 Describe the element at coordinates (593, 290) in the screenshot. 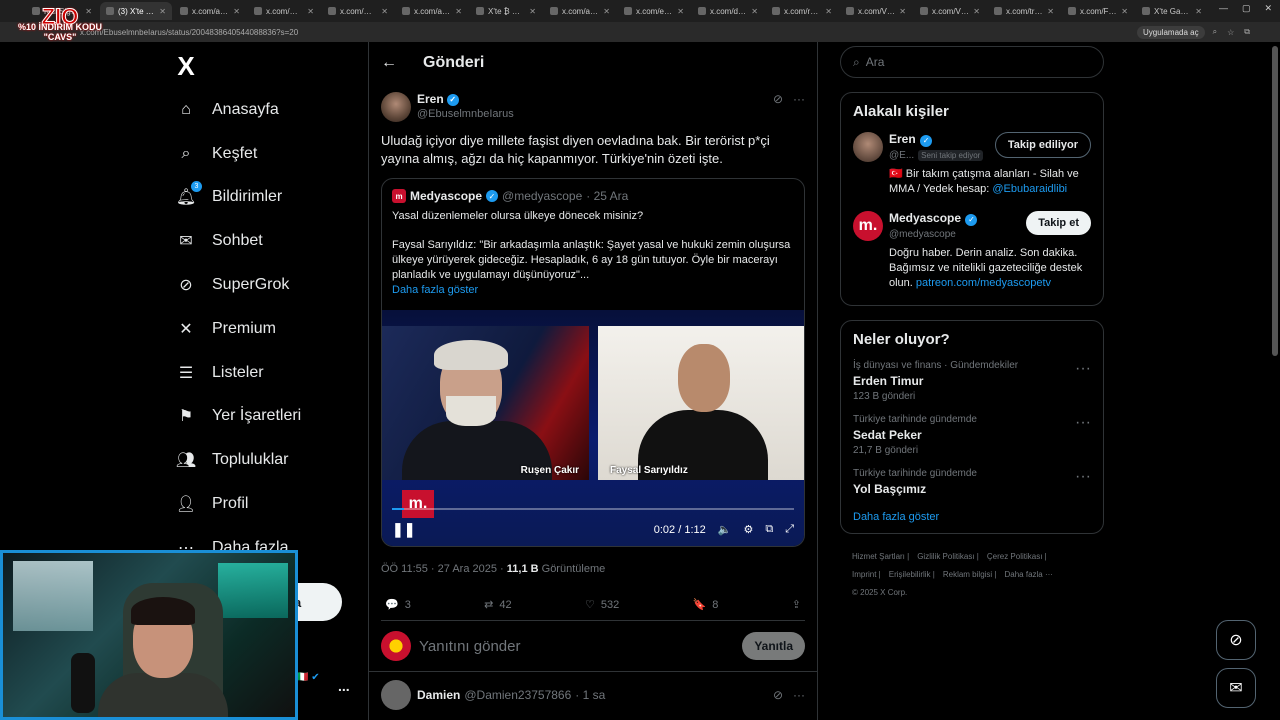

I see `show-more-link: Daha fazla göster` at that location.